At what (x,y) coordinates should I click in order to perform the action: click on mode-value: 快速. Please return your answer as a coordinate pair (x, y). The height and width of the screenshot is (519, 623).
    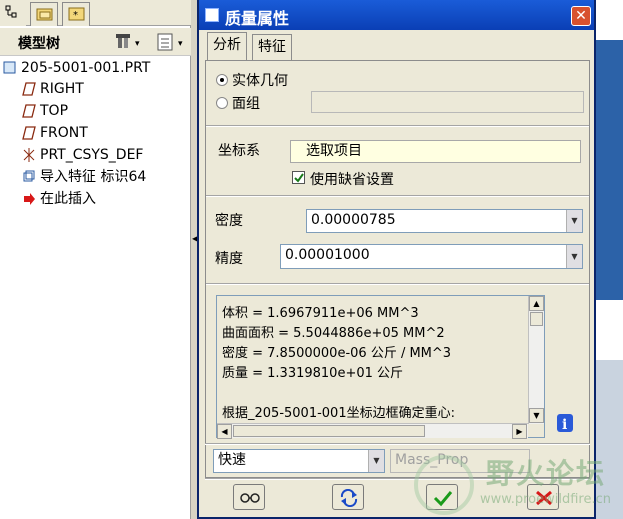
    Looking at the image, I should click on (232, 460).